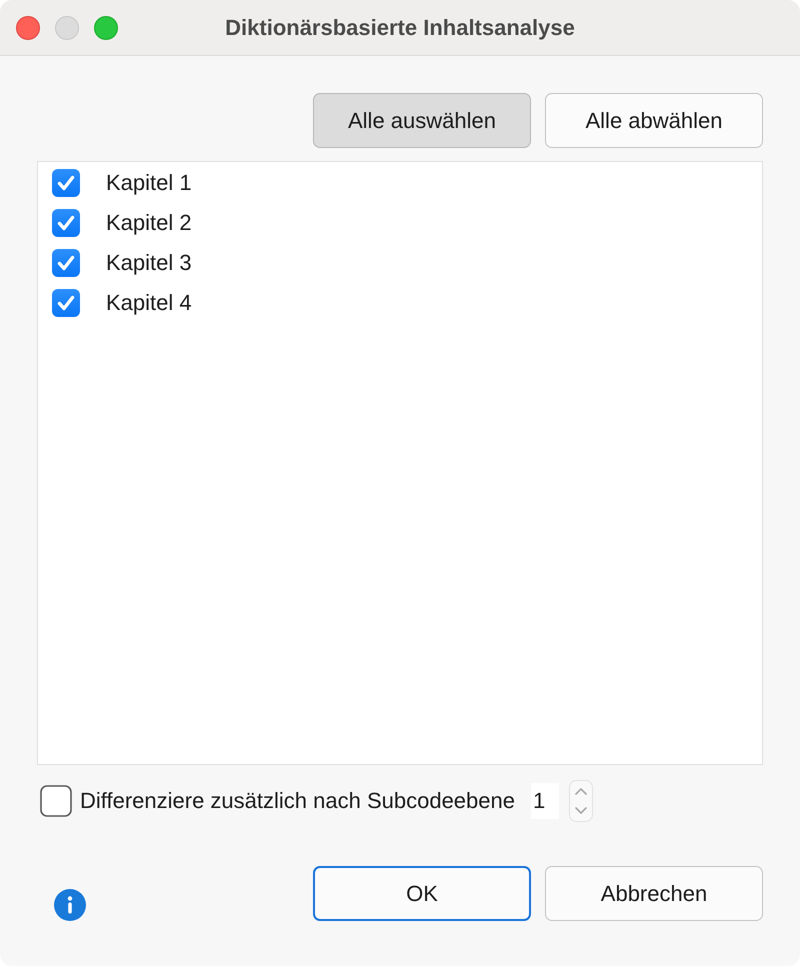  I want to click on list-item-label: Kapitel 3, so click(149, 263).